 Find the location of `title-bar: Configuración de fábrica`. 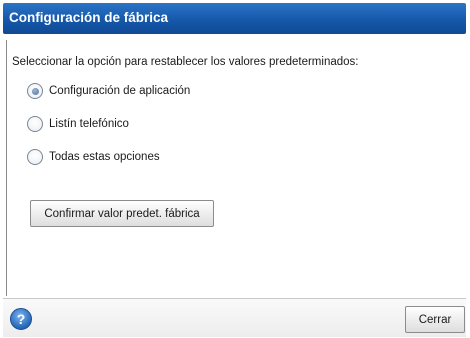

title-bar: Configuración de fábrica is located at coordinates (234, 18).